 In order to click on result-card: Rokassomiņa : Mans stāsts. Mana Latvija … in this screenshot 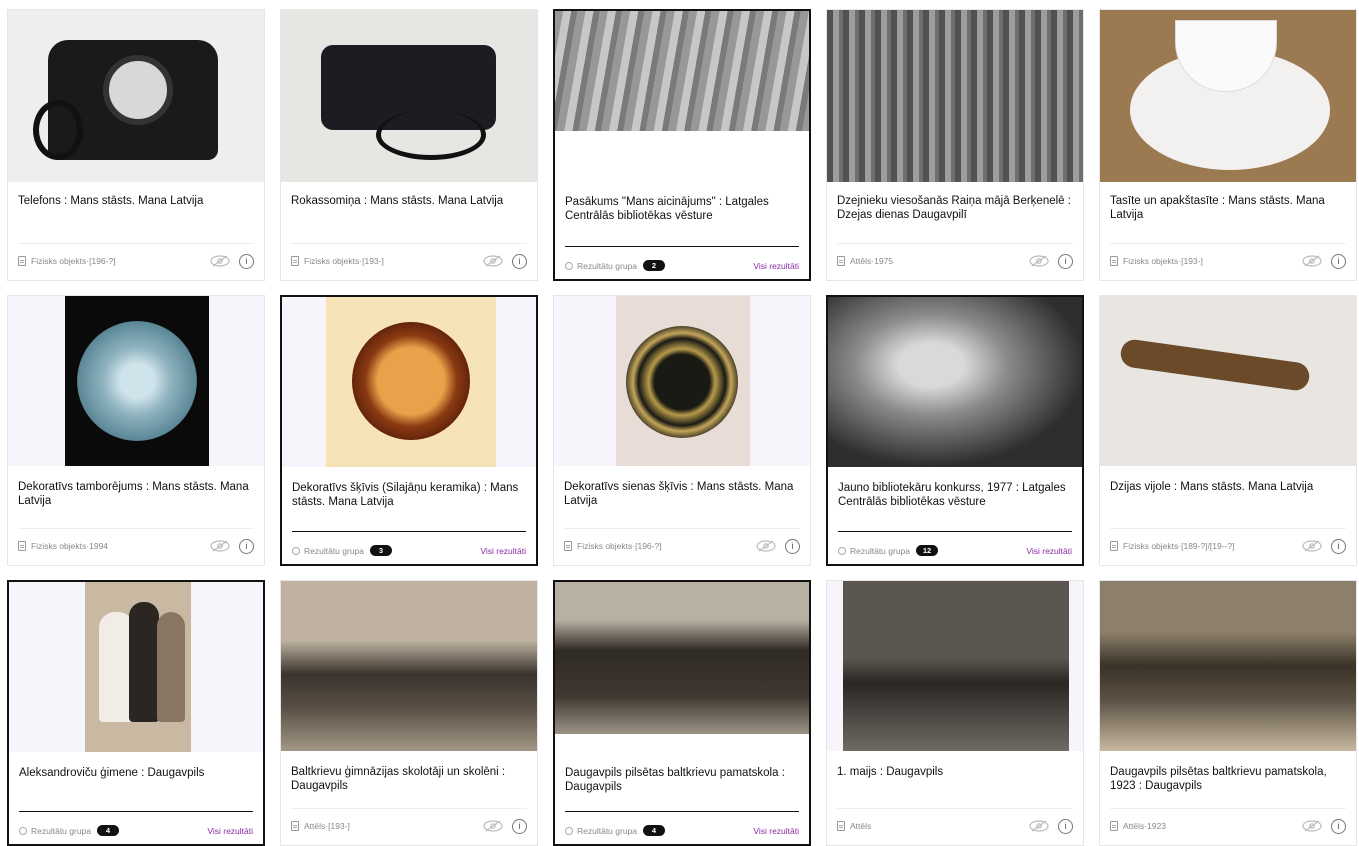, I will do `click(409, 145)`.